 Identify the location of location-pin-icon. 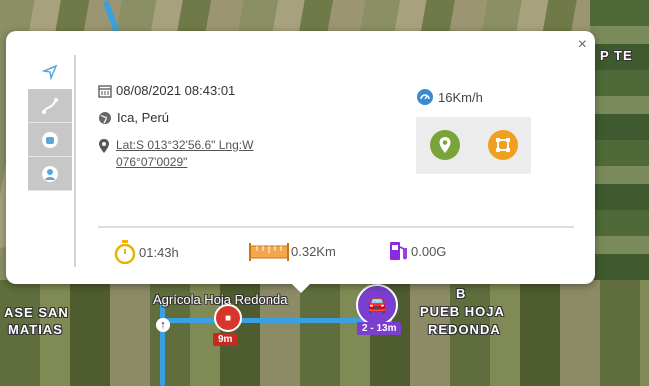
(445, 145).